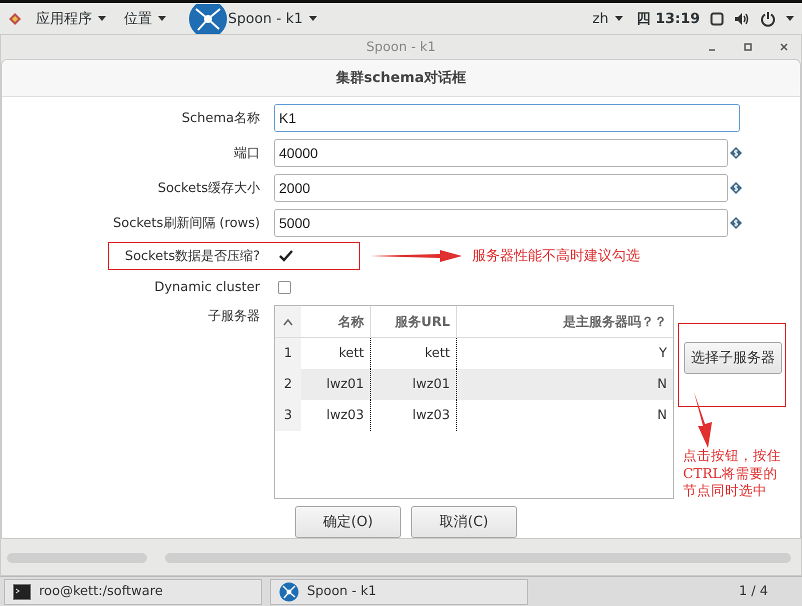 The height and width of the screenshot is (606, 802). Describe the element at coordinates (22, 592) in the screenshot. I see `terminal-icon` at that location.